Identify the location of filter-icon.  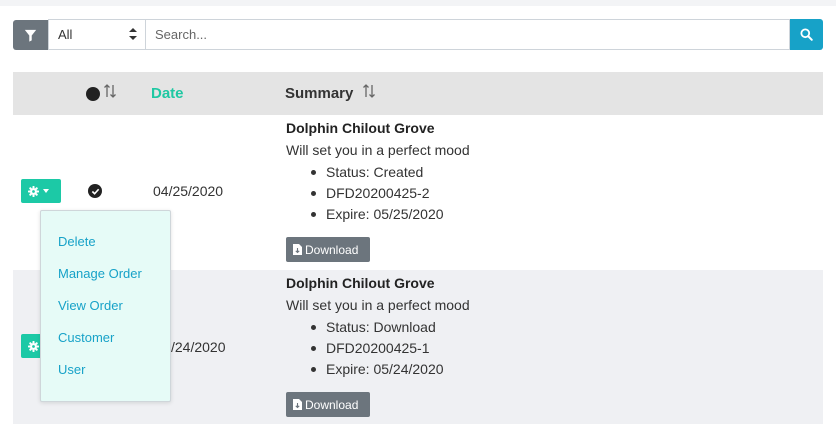
(30, 35).